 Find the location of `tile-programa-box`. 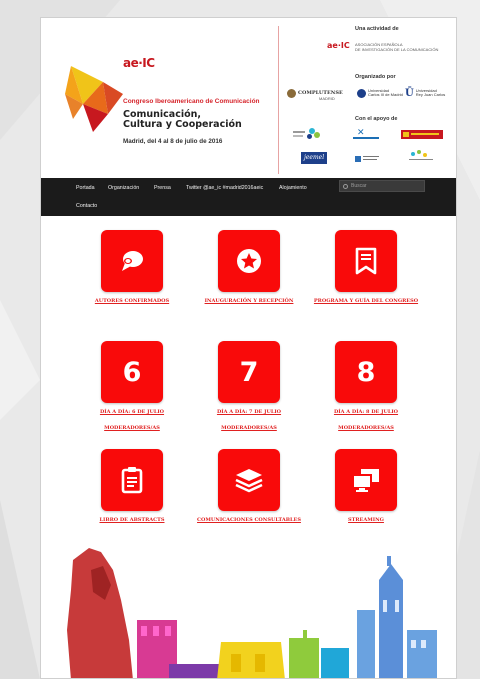

tile-programa-box is located at coordinates (366, 261).